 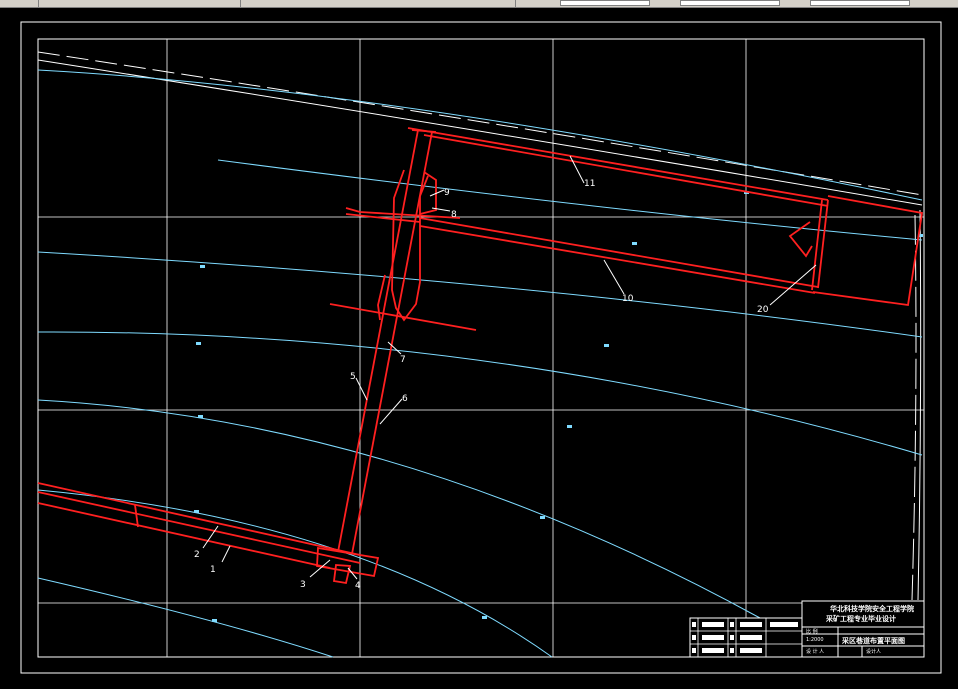 What do you see at coordinates (479, 4) in the screenshot?
I see `toolbar` at bounding box center [479, 4].